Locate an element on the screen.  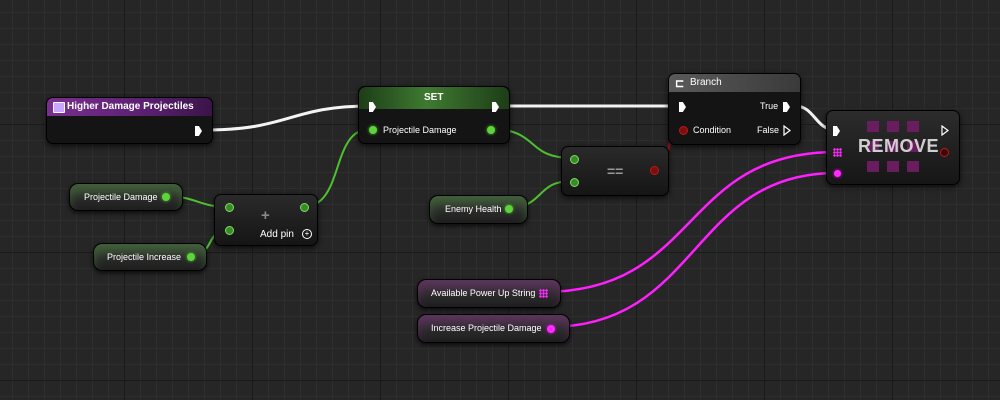
equal-input-b-pin is located at coordinates (574, 182).